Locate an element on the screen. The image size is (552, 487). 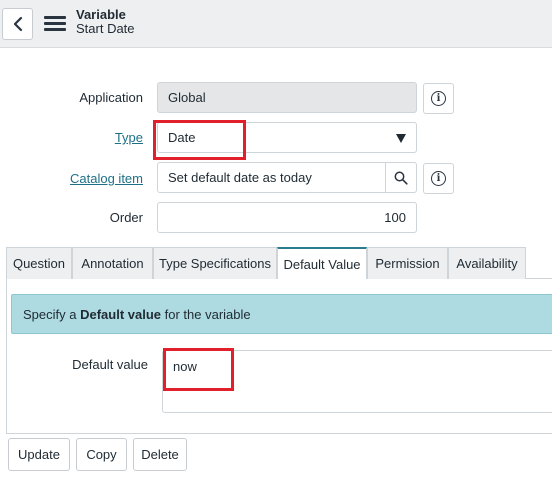
back-button is located at coordinates (17, 24).